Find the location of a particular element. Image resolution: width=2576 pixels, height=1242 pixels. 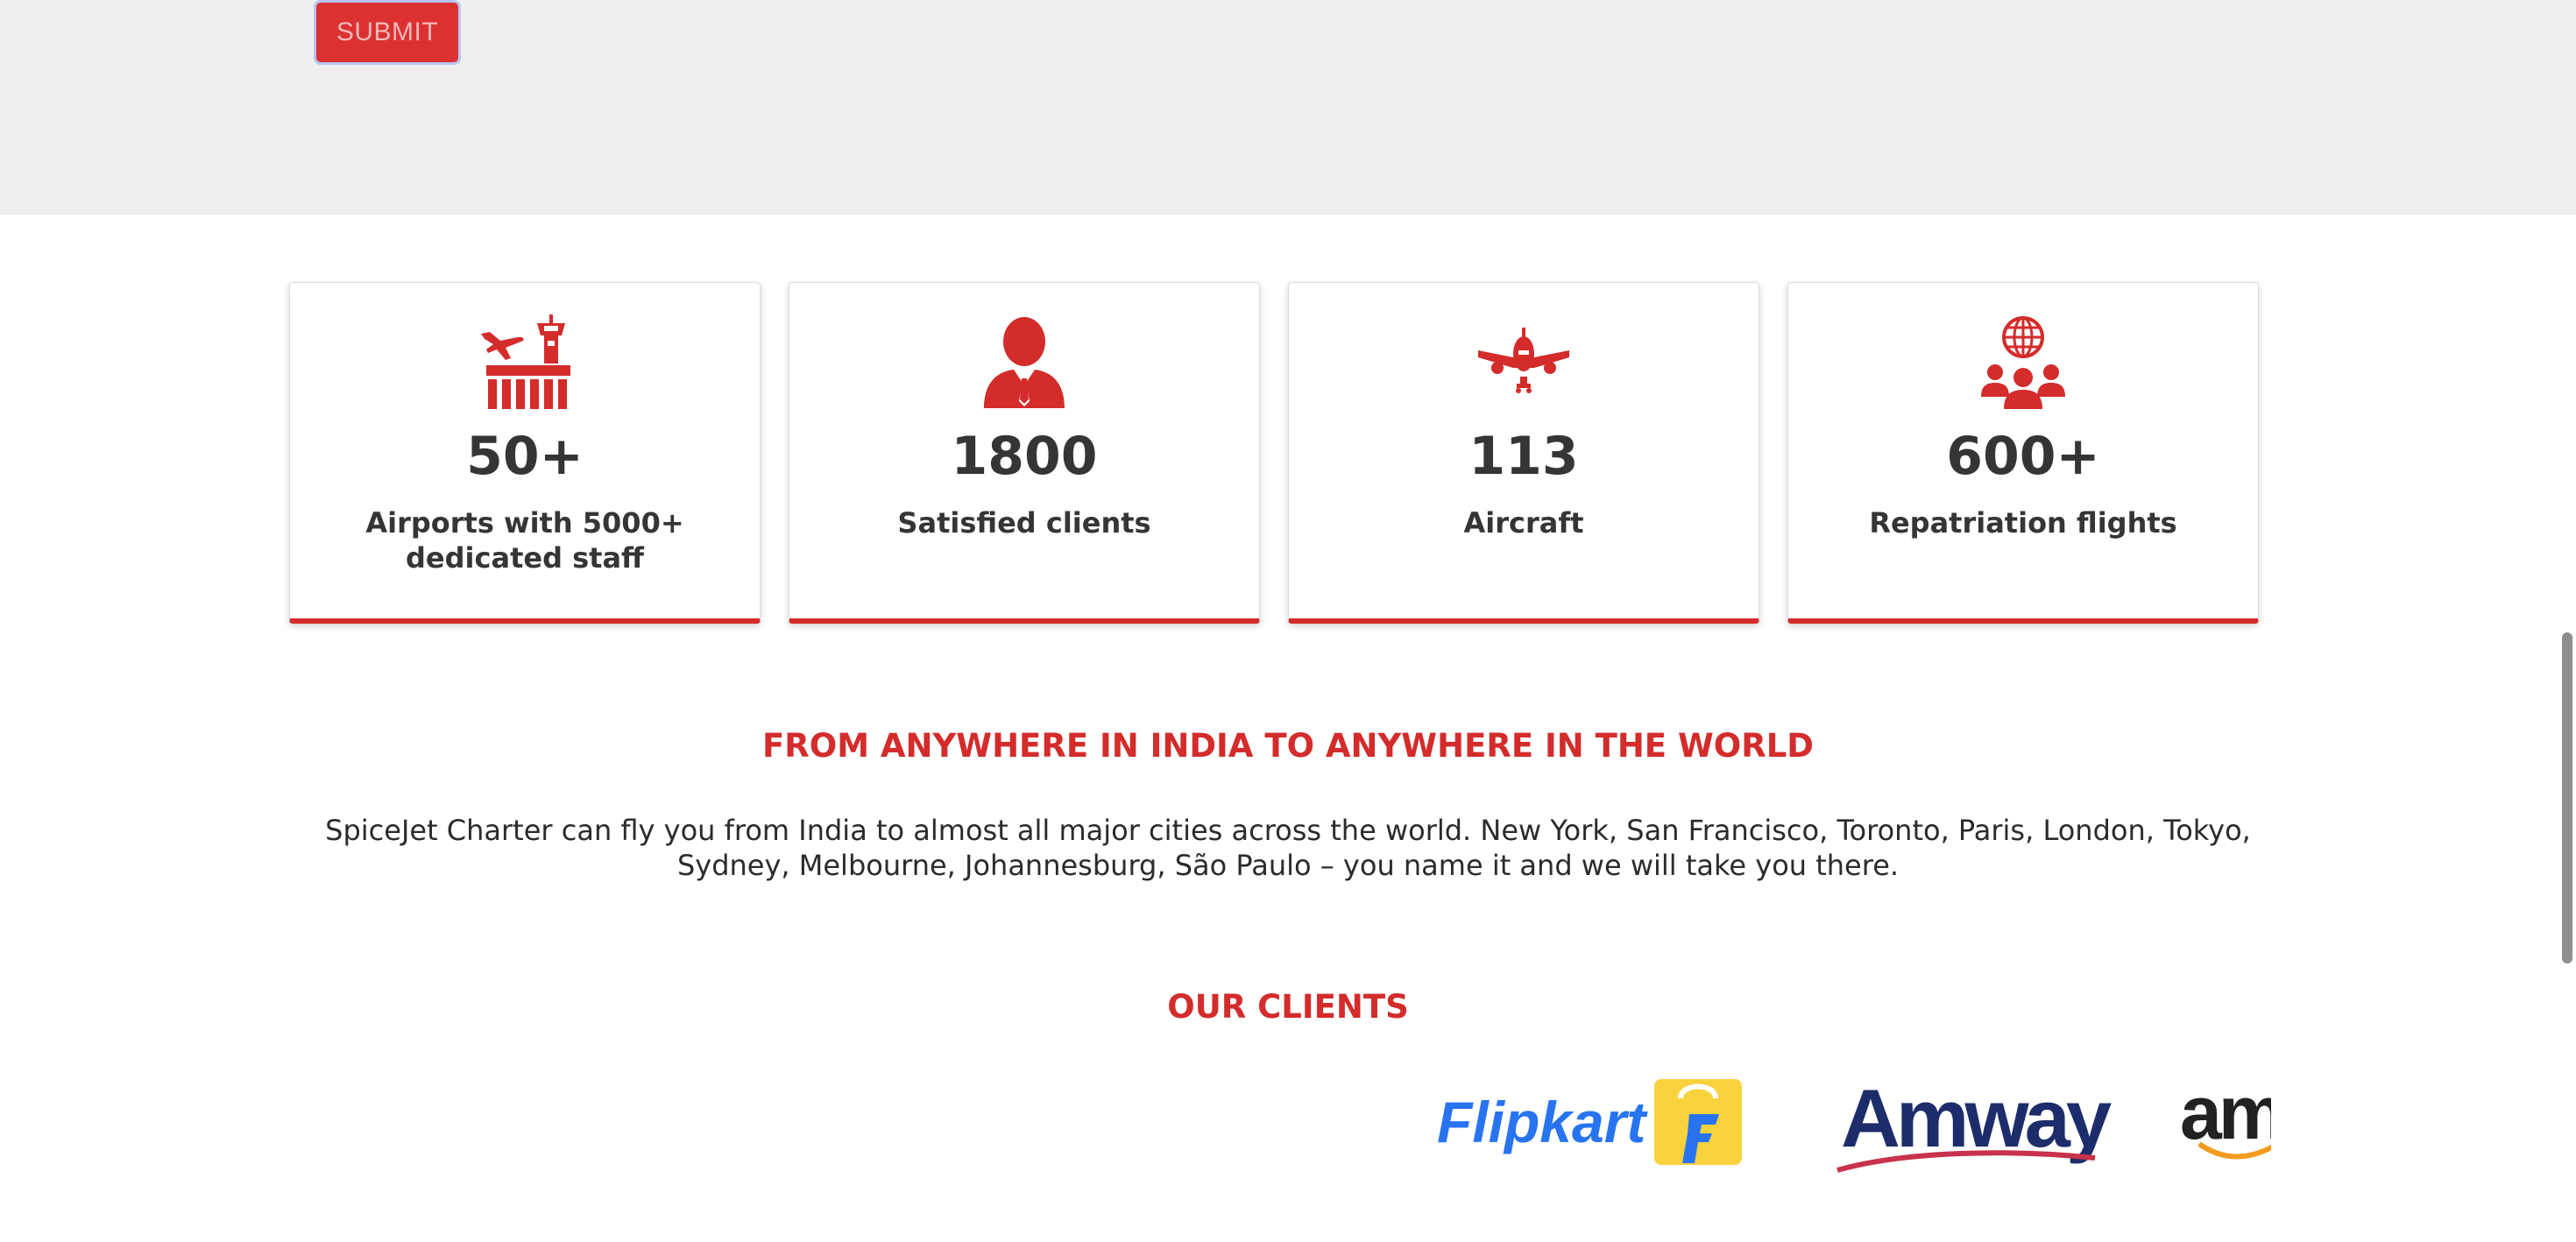

stat-label: Repatriation flights is located at coordinates (2023, 523).